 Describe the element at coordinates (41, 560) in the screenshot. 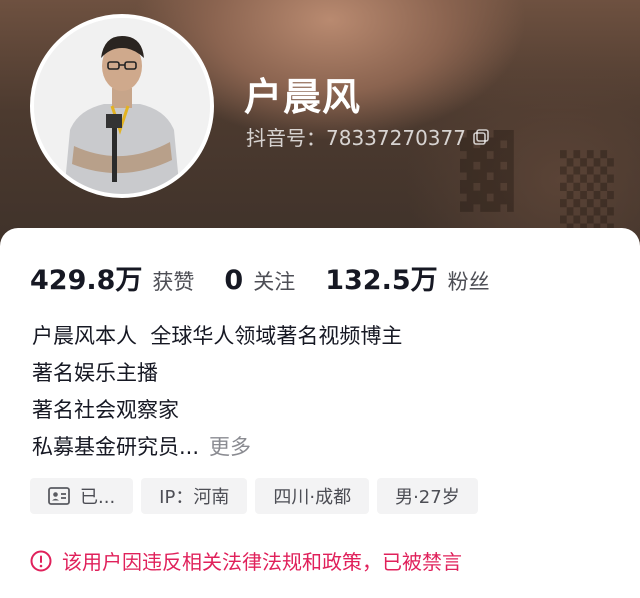

I see `alert-circle-icon` at that location.